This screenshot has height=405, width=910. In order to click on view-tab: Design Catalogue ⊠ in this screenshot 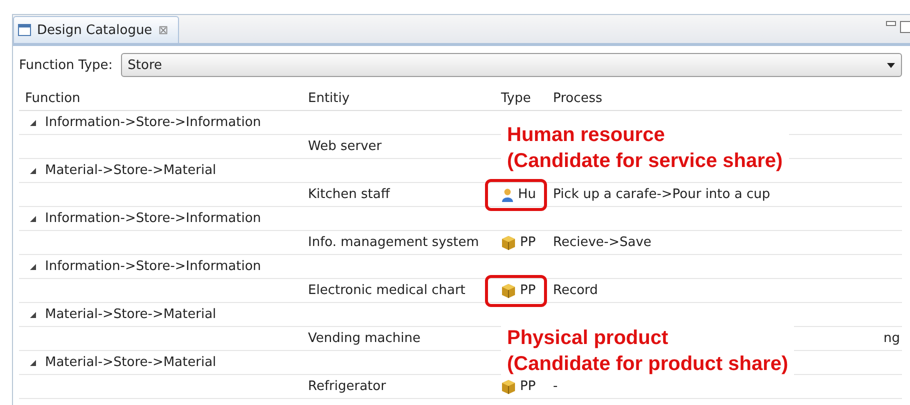, I will do `click(96, 29)`.